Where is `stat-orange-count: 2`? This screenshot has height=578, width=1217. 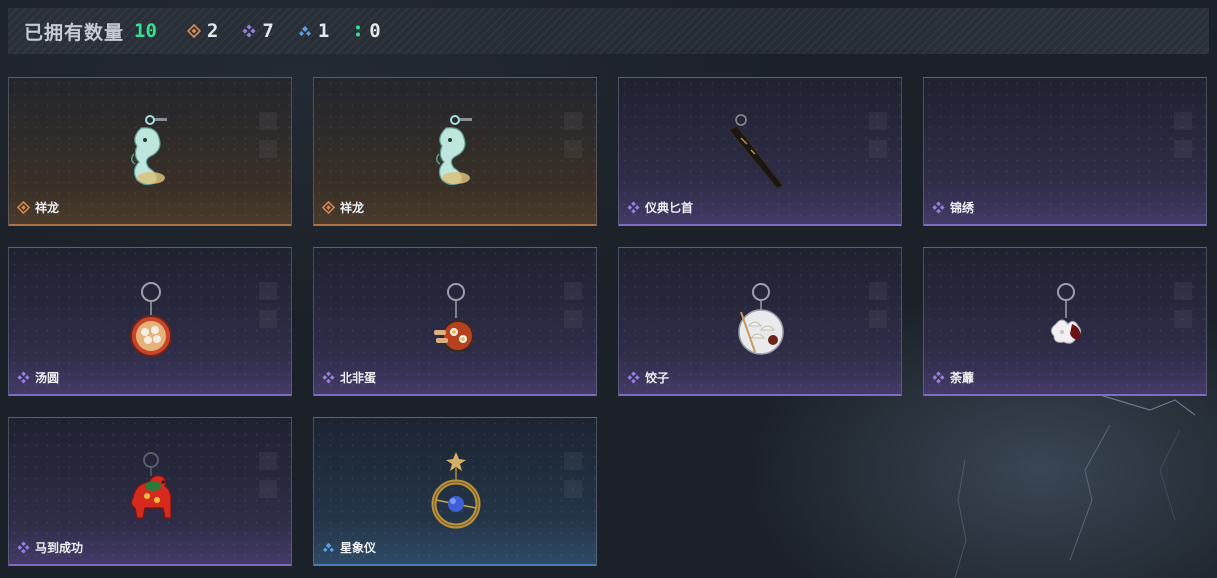
stat-orange-count: 2 is located at coordinates (212, 31).